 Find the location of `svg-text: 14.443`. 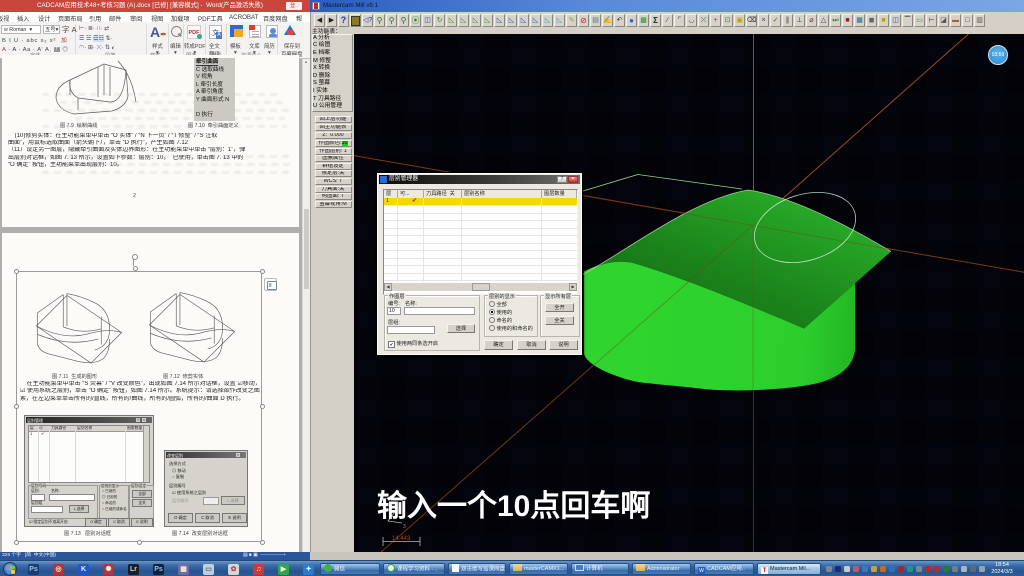

svg-text: 14.443 is located at coordinates (401, 539).